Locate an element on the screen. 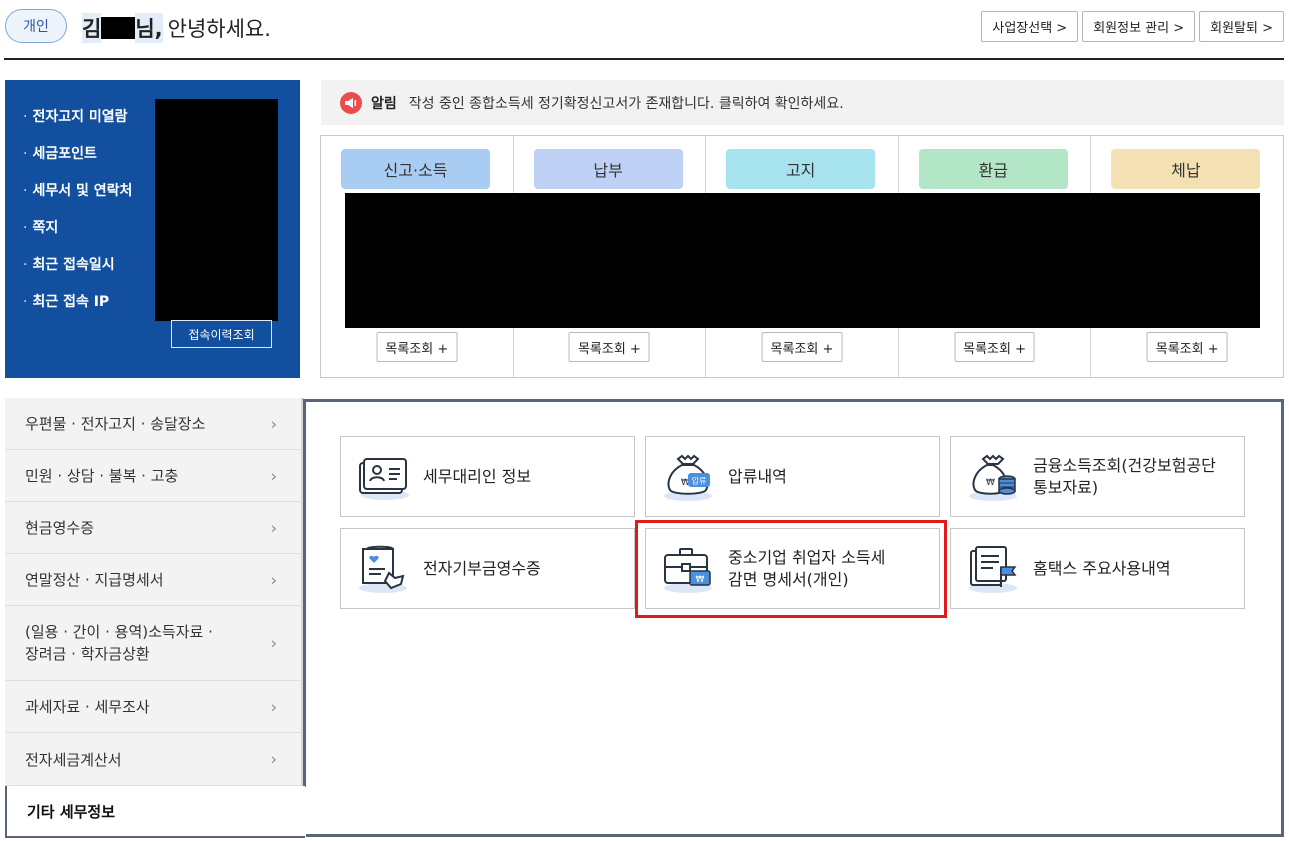  menu-item-label: 과세자료 · 세무조사 is located at coordinates (87, 707).